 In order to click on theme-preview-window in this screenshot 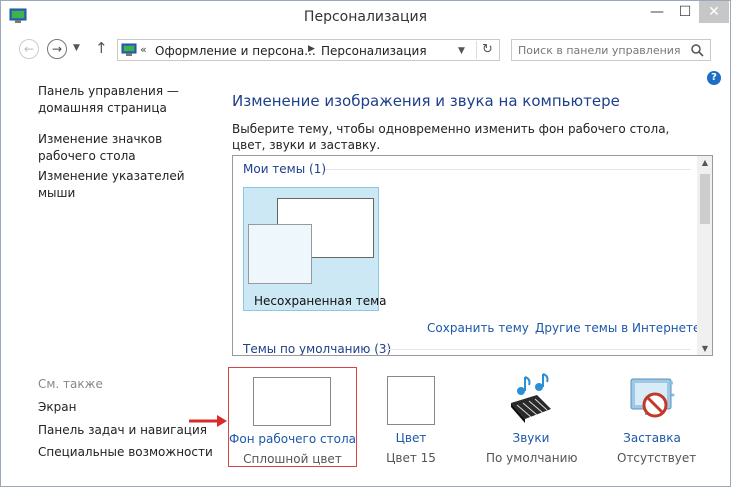, I will do `click(280, 254)`.